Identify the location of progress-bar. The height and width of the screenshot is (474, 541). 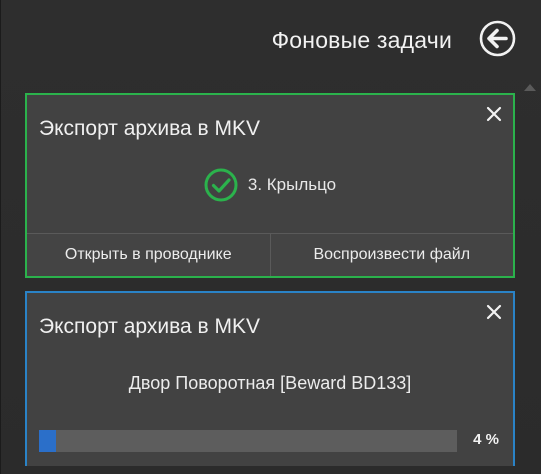
(248, 441).